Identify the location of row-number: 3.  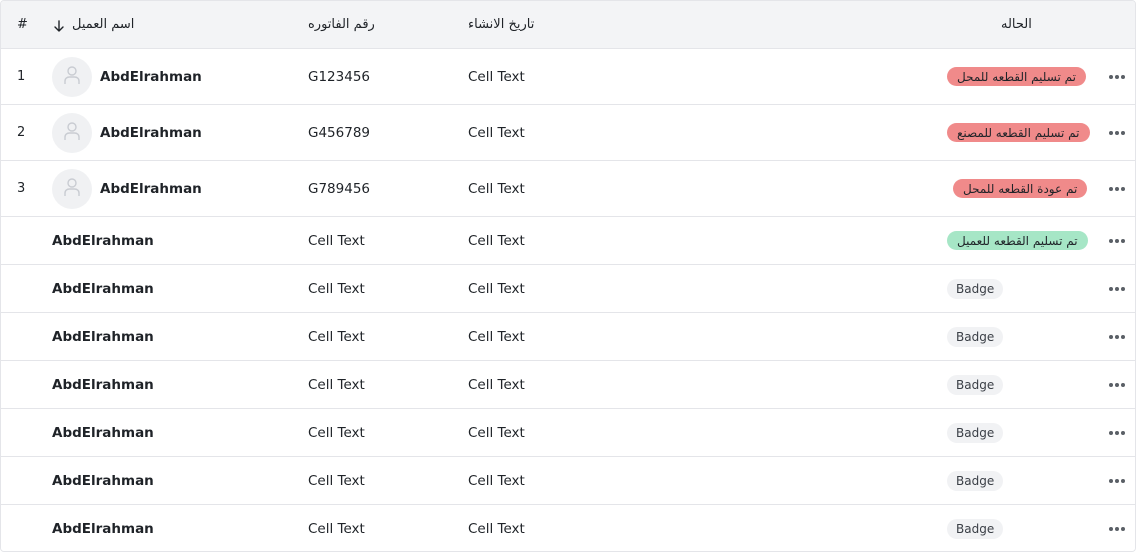
(21, 188).